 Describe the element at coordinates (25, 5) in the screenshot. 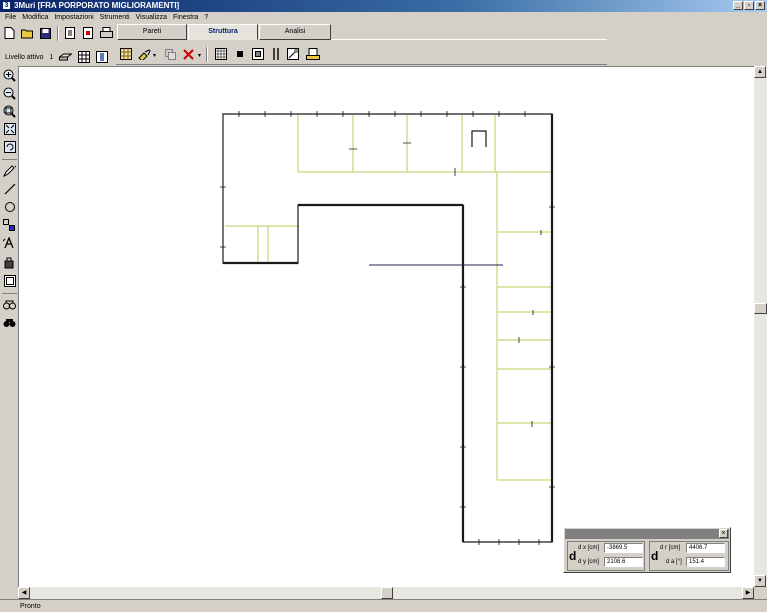

I see `app-name: 3Muri` at that location.